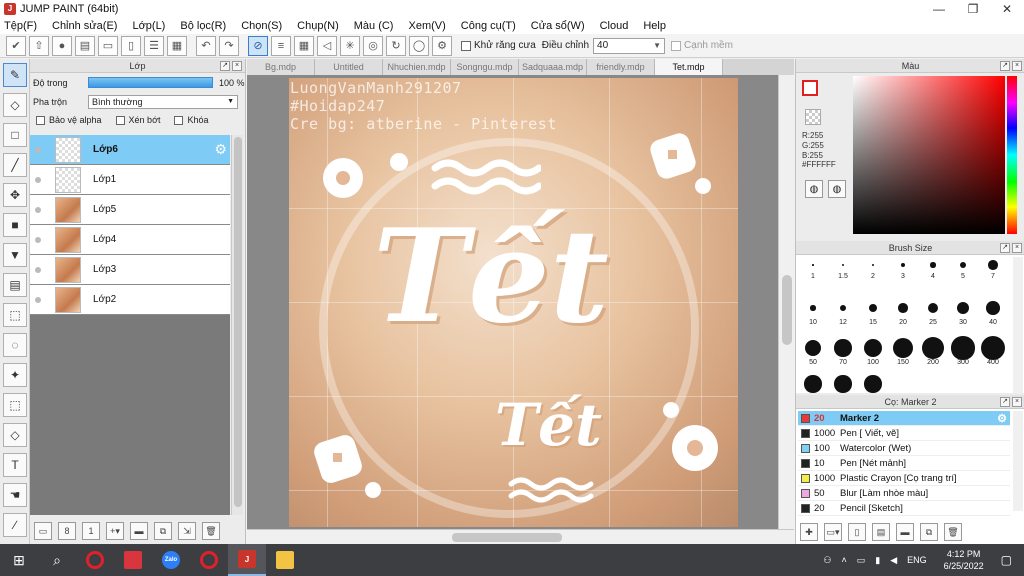 The width and height of the screenshot is (1024, 576). Describe the element at coordinates (654, 26) in the screenshot. I see `menu-help: Help` at that location.